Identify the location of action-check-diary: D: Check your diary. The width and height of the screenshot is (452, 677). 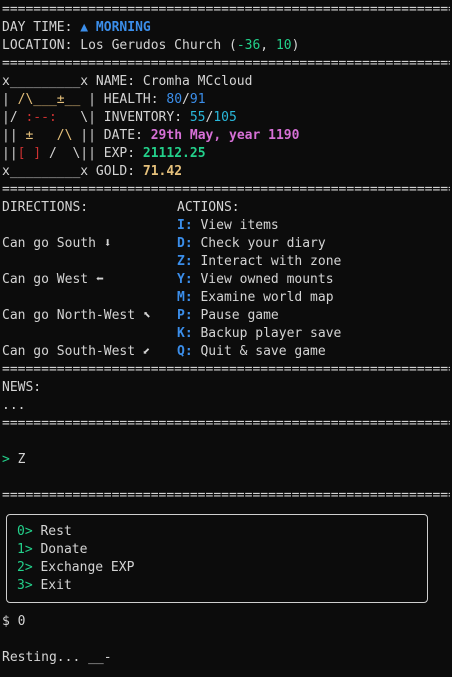
(251, 244).